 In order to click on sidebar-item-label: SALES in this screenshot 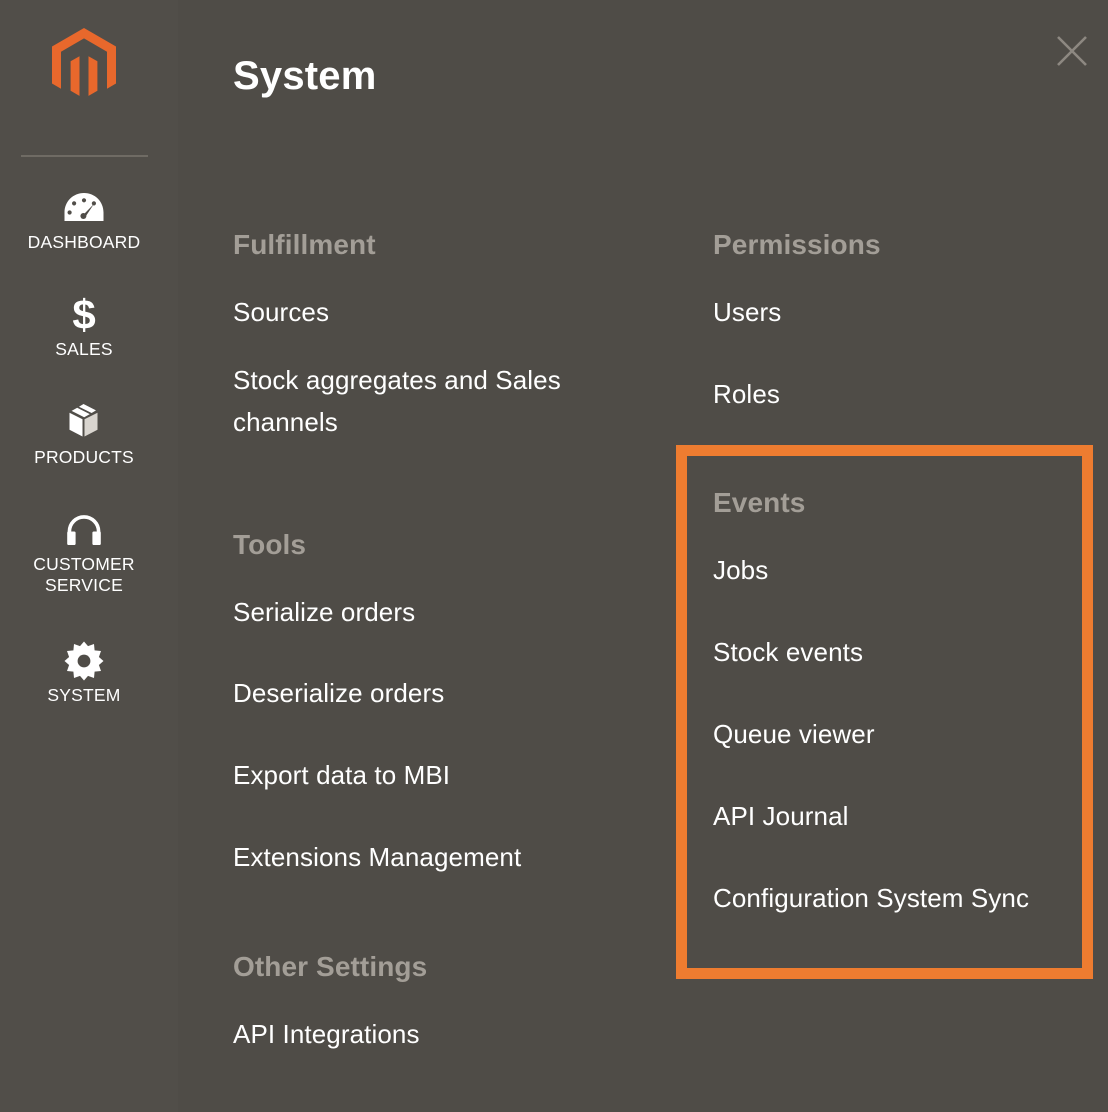, I will do `click(84, 349)`.